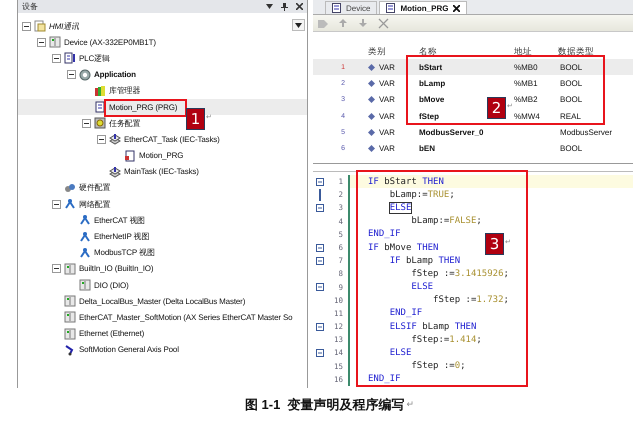 The image size is (639, 421). What do you see at coordinates (70, 350) in the screenshot?
I see `axis-icon` at bounding box center [70, 350].